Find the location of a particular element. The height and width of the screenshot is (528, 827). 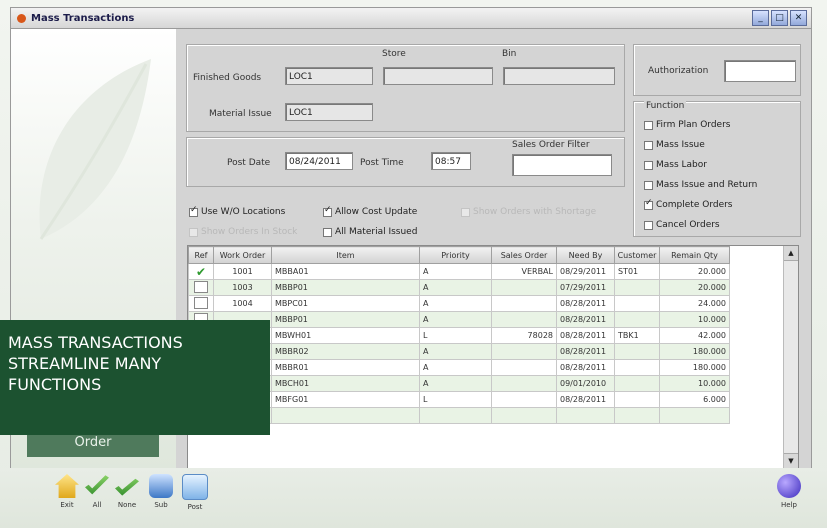

title-bar: Mass Transactions _ □ ✕ is located at coordinates (411, 18).